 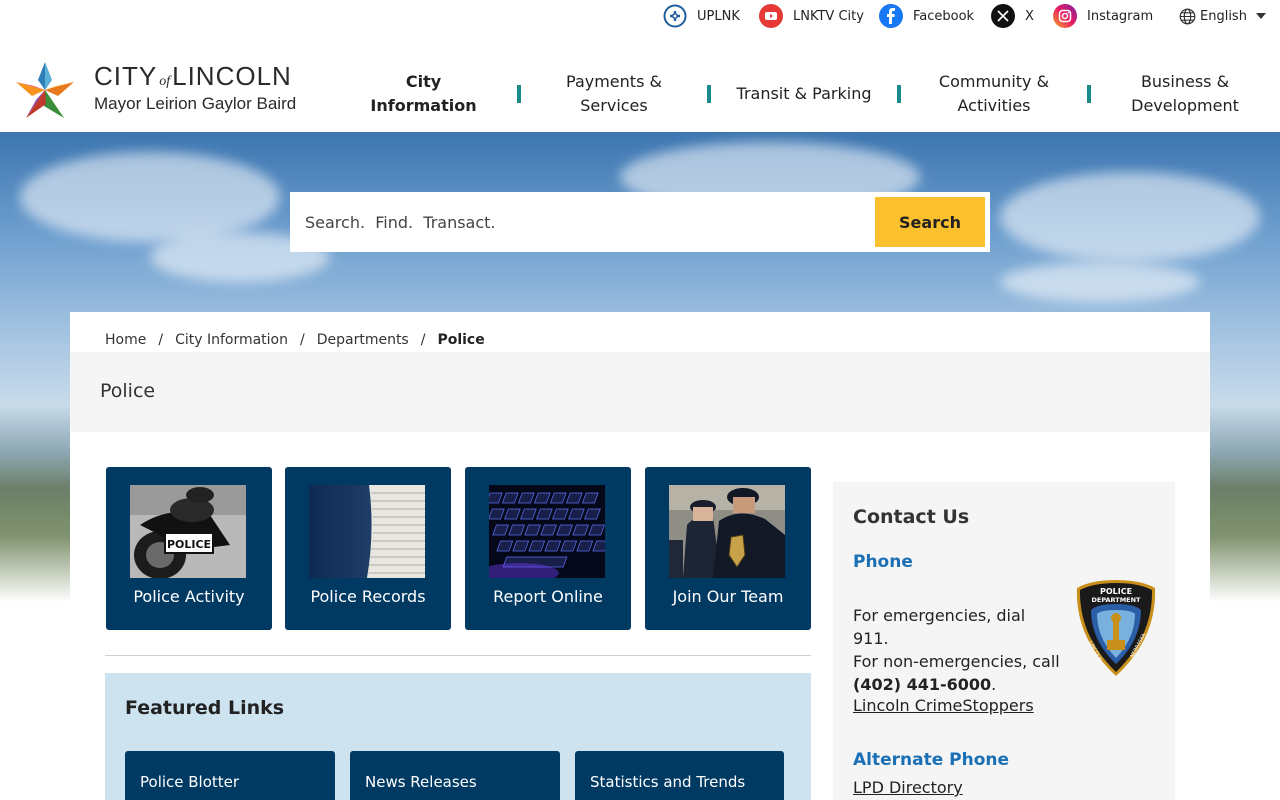 What do you see at coordinates (230, 775) in the screenshot?
I see `featured-link-police-blotter: Police Blotter` at bounding box center [230, 775].